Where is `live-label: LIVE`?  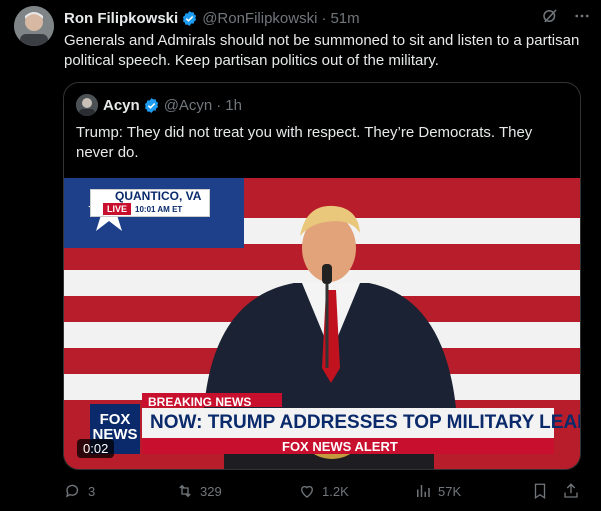 live-label: LIVE is located at coordinates (117, 209).